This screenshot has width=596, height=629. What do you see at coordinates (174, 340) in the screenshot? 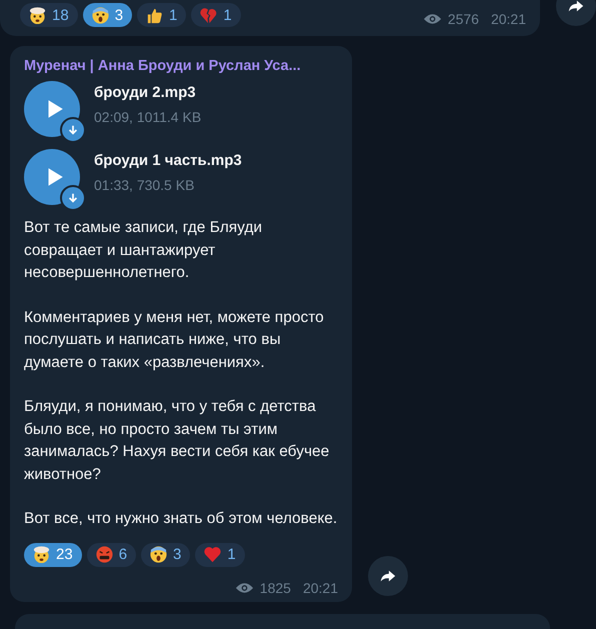
I see `message-paragraph: Комментариев у меня нет, можете просто послушать и написать ниже, что вы думаете о таких «развлечениях».` at bounding box center [174, 340].